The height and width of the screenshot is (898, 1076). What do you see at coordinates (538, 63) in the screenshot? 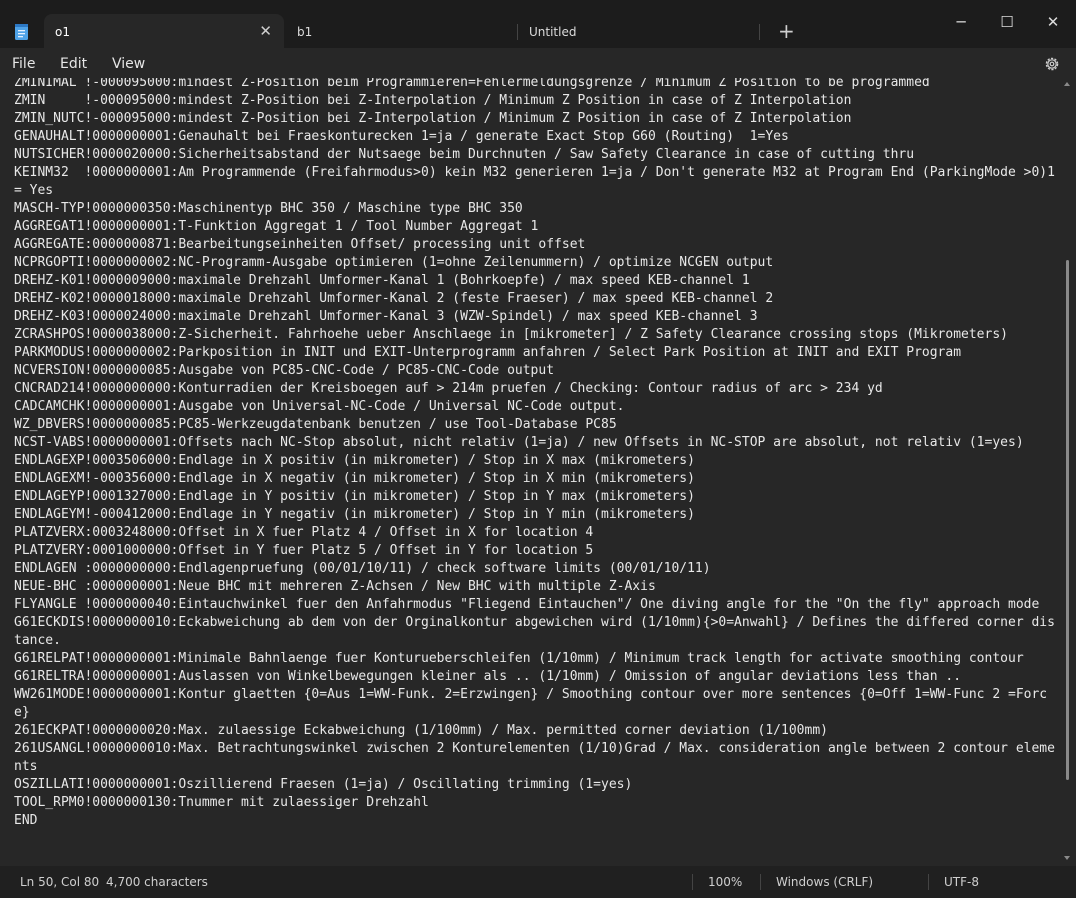
I see `menu-bar: File Edit View` at bounding box center [538, 63].